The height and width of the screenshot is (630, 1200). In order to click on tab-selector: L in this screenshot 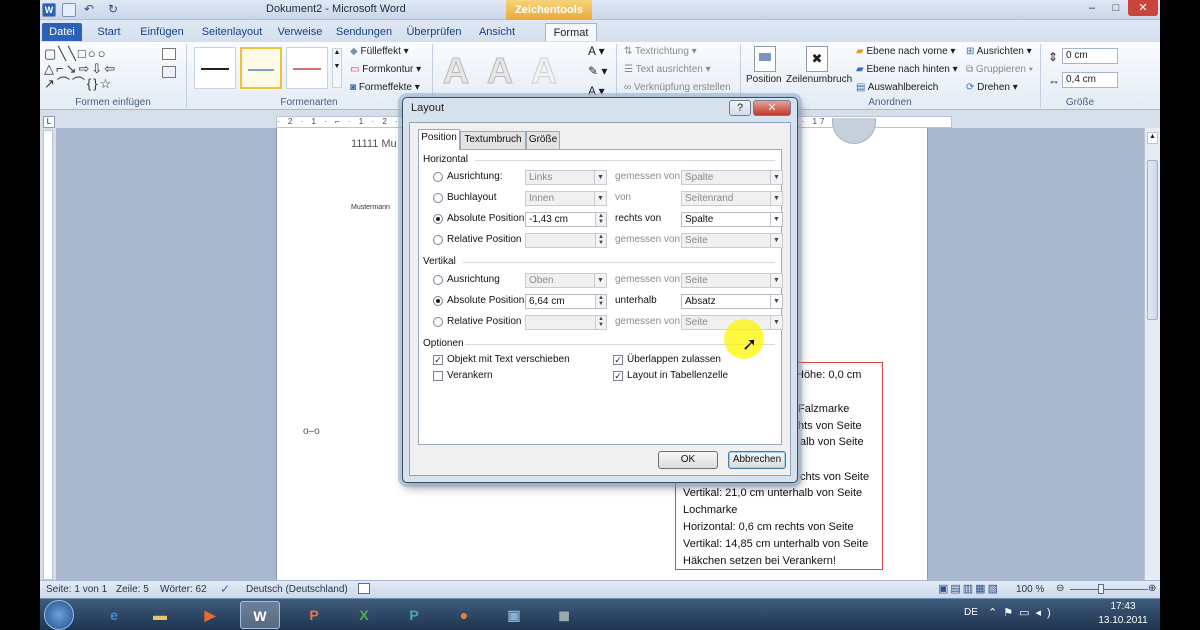, I will do `click(49, 122)`.